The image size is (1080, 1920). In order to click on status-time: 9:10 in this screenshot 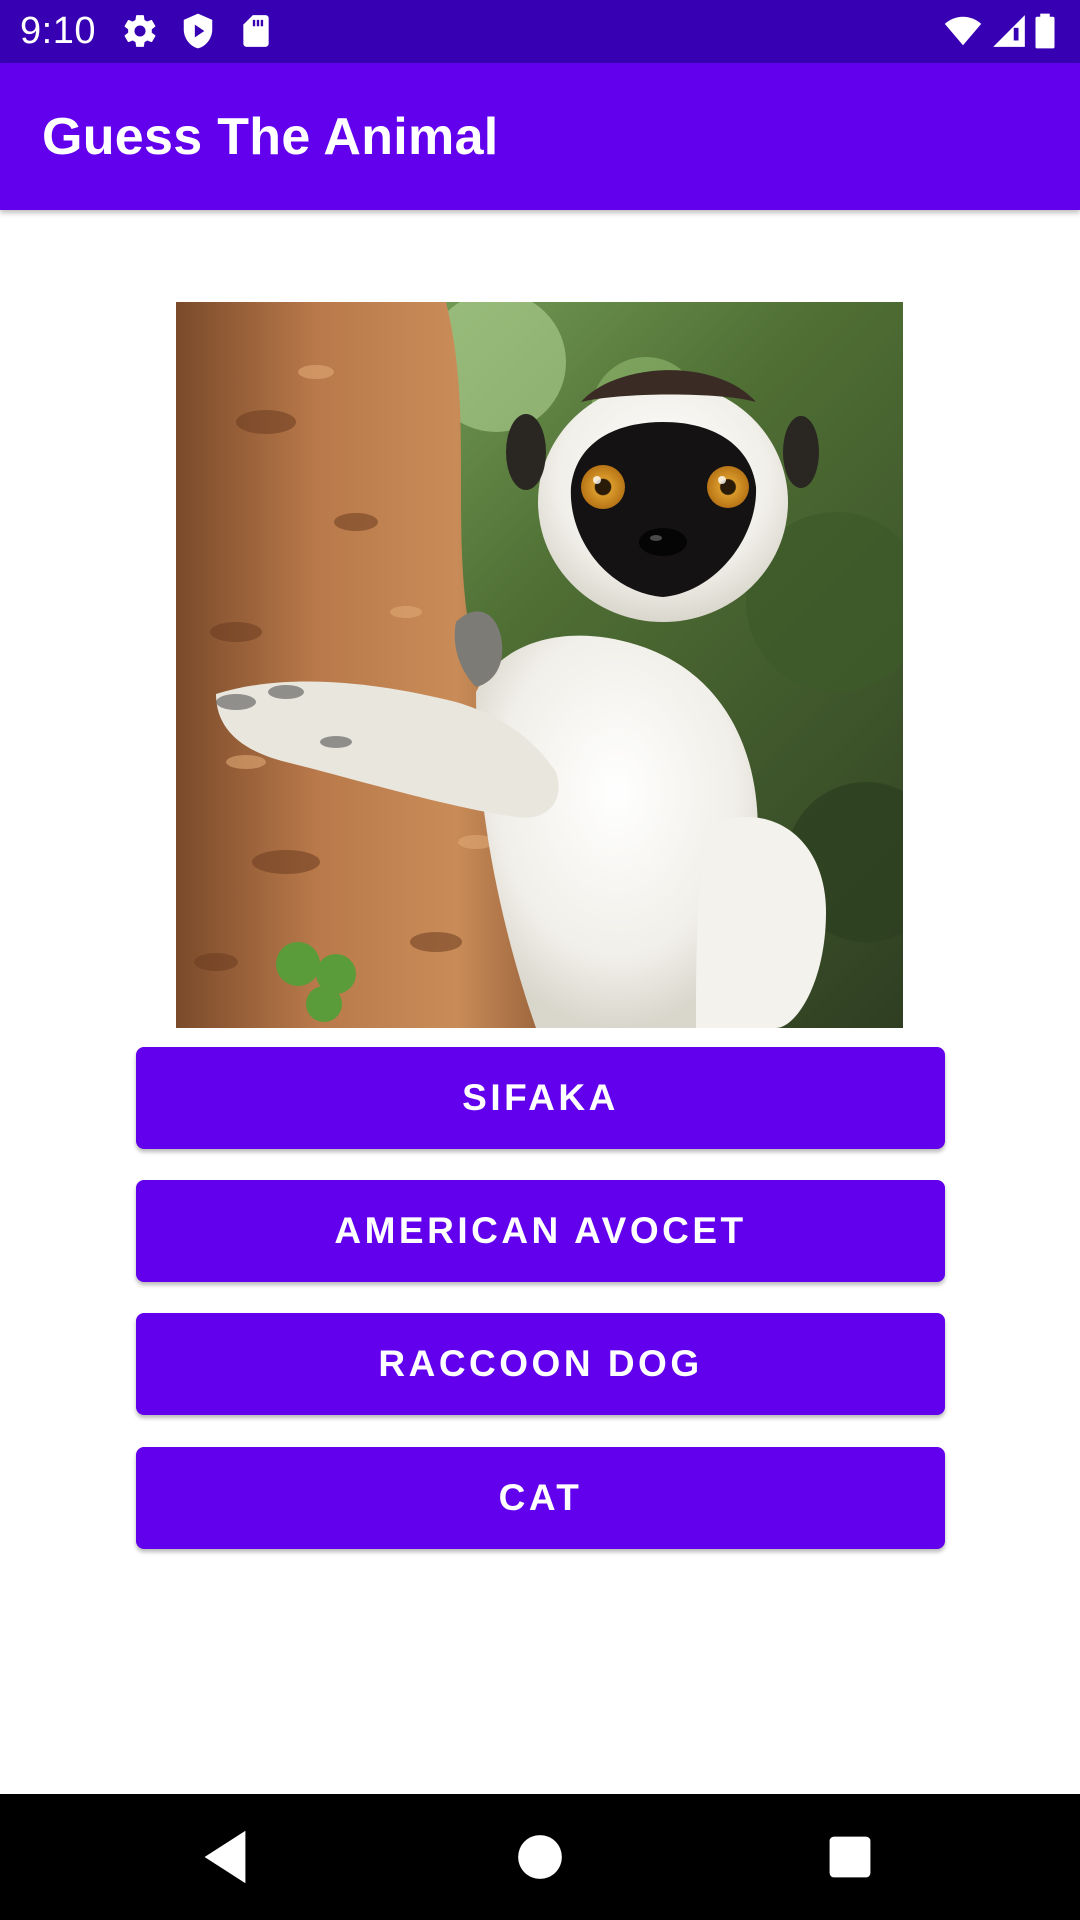, I will do `click(58, 31)`.